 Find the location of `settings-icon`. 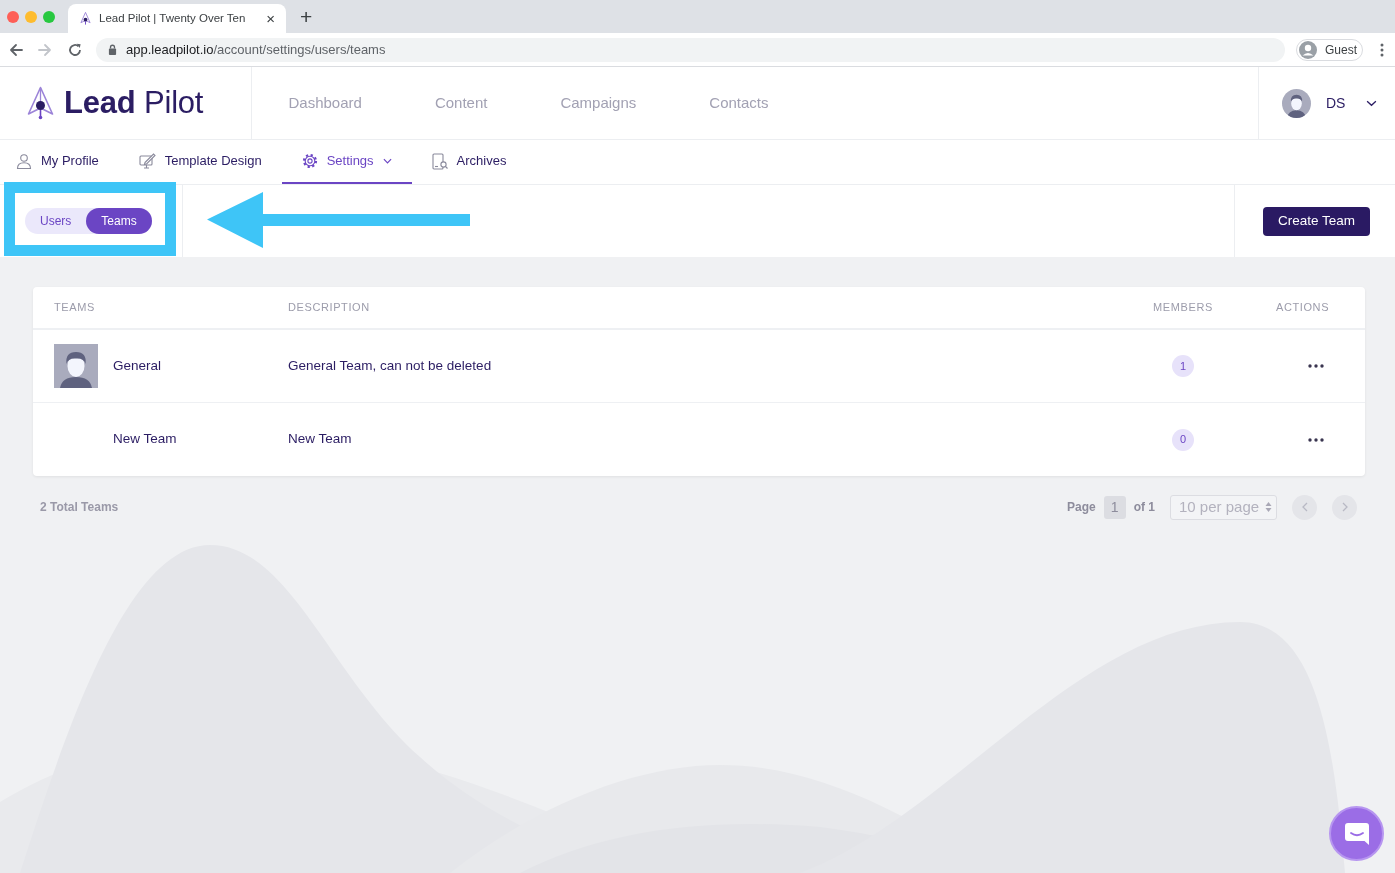

settings-icon is located at coordinates (309, 161).